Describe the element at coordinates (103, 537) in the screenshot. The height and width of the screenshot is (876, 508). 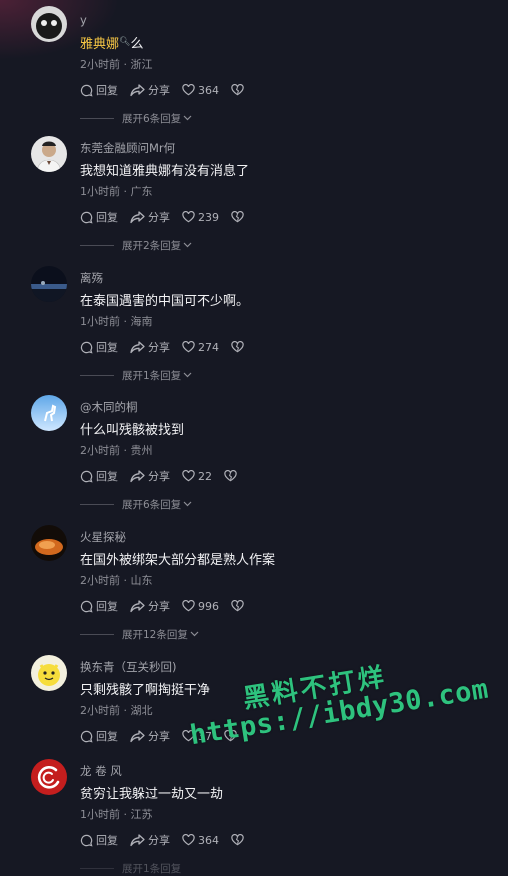
I see `comment-username: 火星探秘` at that location.